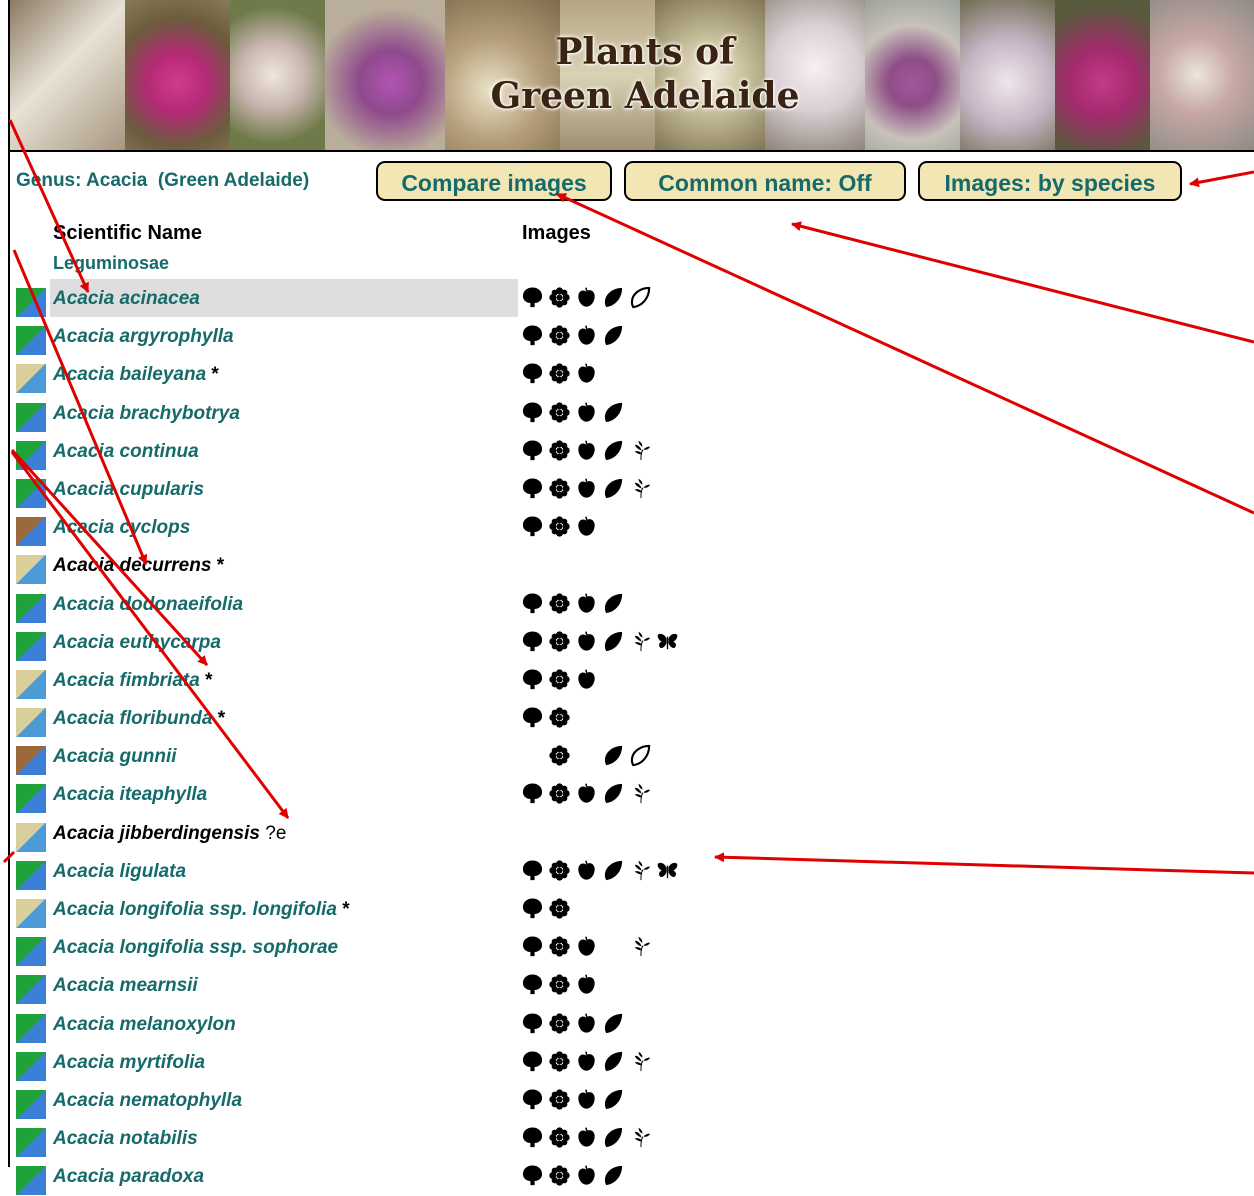 Image resolution: width=1254 pixels, height=1196 pixels. What do you see at coordinates (126, 452) in the screenshot?
I see `species-name-link: Acacia continua` at bounding box center [126, 452].